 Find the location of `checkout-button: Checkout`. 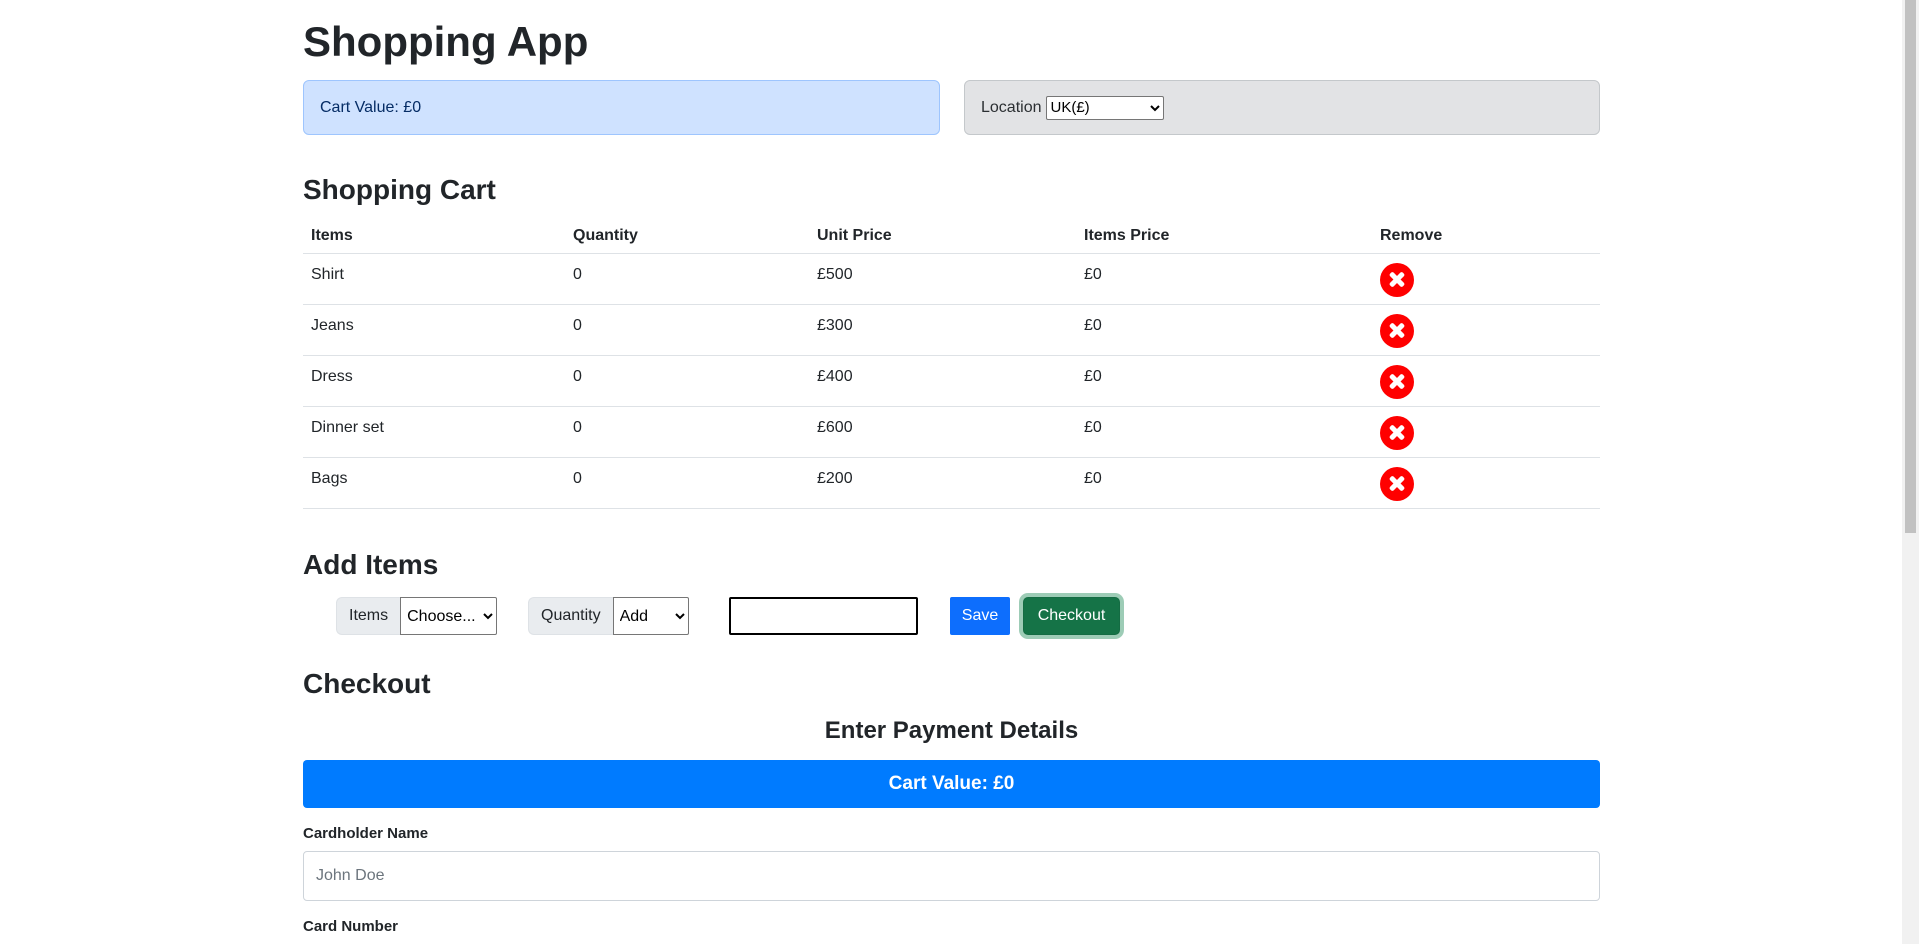

checkout-button: Checkout is located at coordinates (1071, 616).